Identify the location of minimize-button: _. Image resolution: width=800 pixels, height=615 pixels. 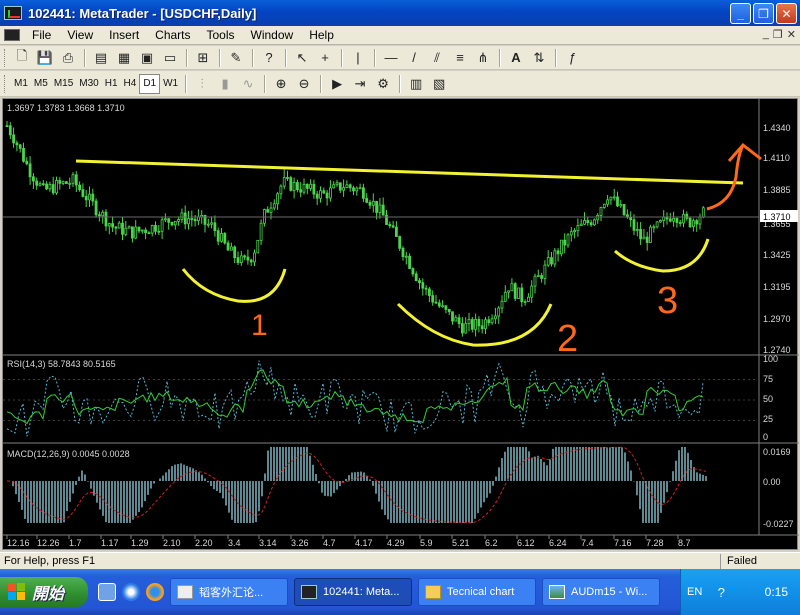
(740, 13).